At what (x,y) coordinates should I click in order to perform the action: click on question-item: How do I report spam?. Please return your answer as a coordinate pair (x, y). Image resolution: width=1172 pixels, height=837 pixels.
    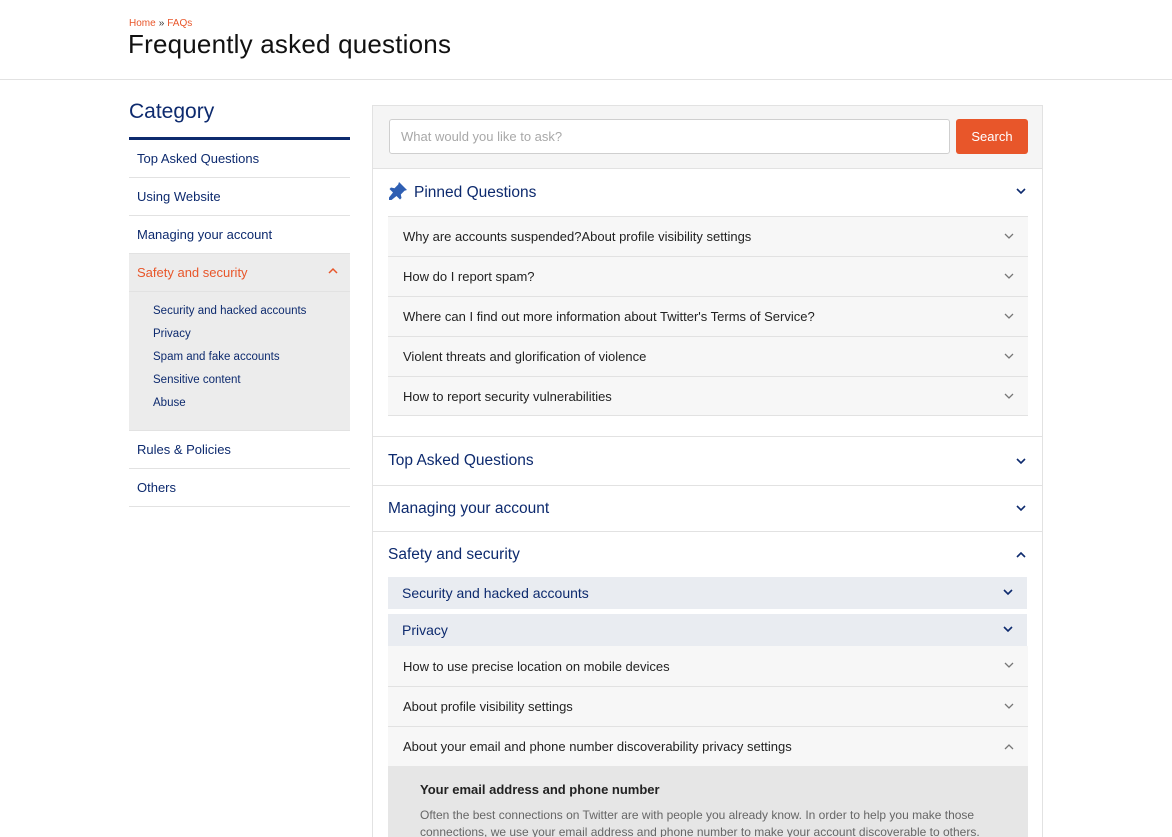
    Looking at the image, I should click on (708, 276).